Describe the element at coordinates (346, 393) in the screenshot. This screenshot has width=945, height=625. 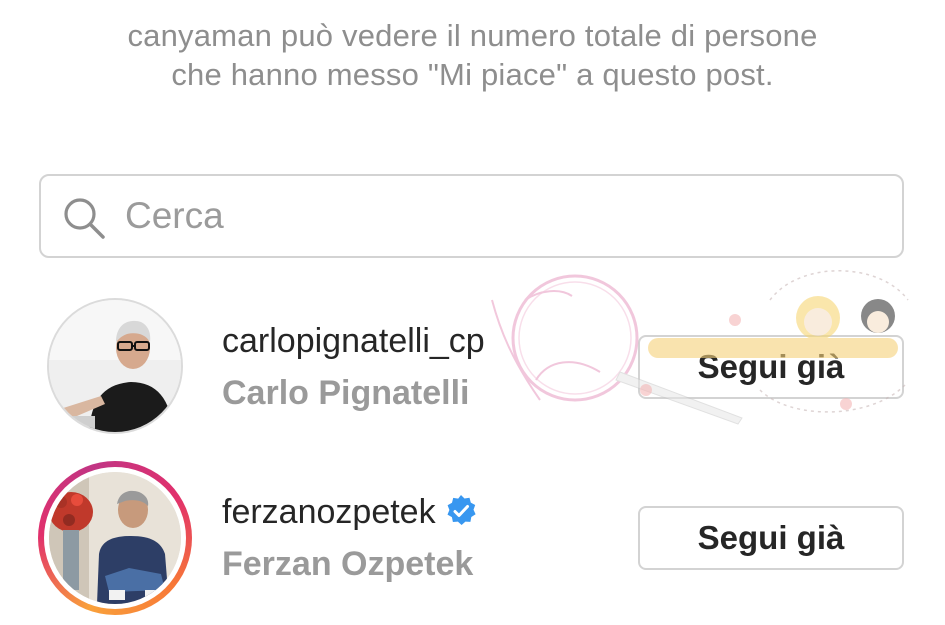
I see `full-name: Carlo Pignatelli` at that location.